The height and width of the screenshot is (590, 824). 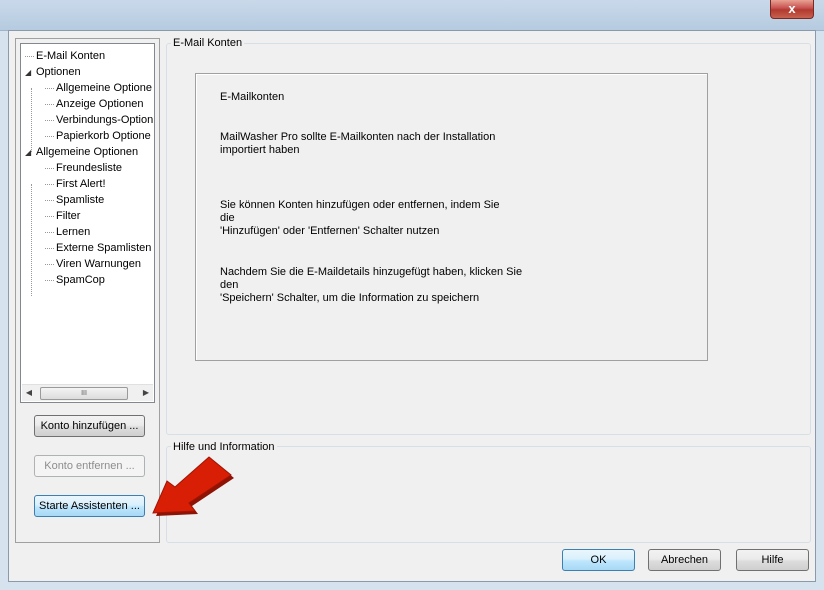 What do you see at coordinates (58, 72) in the screenshot?
I see `tree-item-label: Optionen` at bounding box center [58, 72].